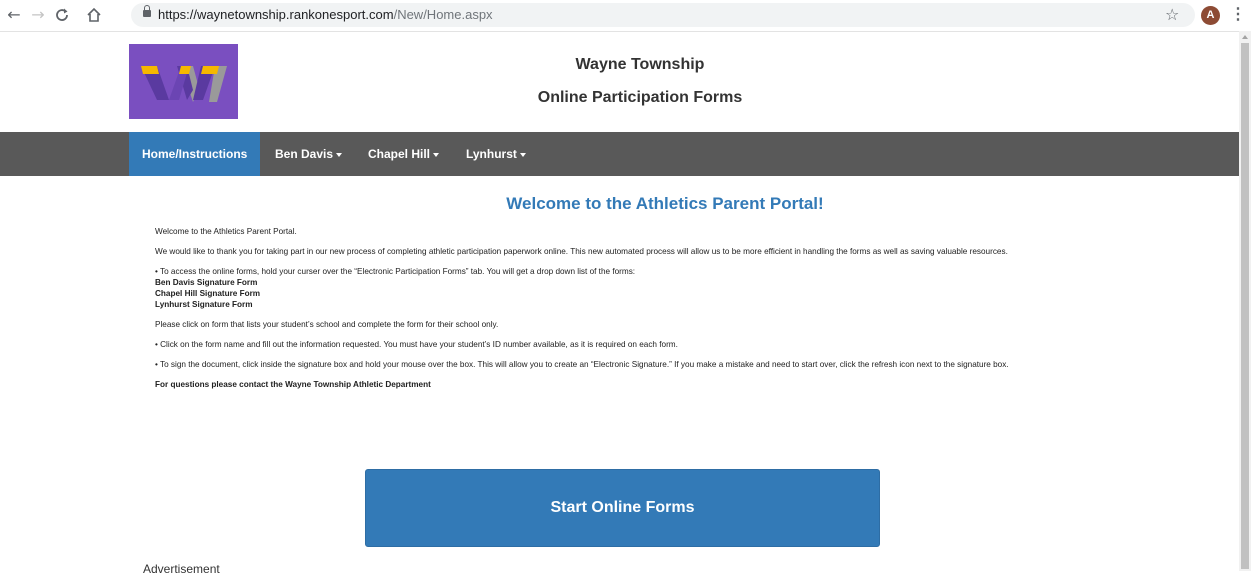 Image resolution: width=1251 pixels, height=576 pixels. What do you see at coordinates (181, 569) in the screenshot?
I see `advertisement-label: Advertisement` at bounding box center [181, 569].